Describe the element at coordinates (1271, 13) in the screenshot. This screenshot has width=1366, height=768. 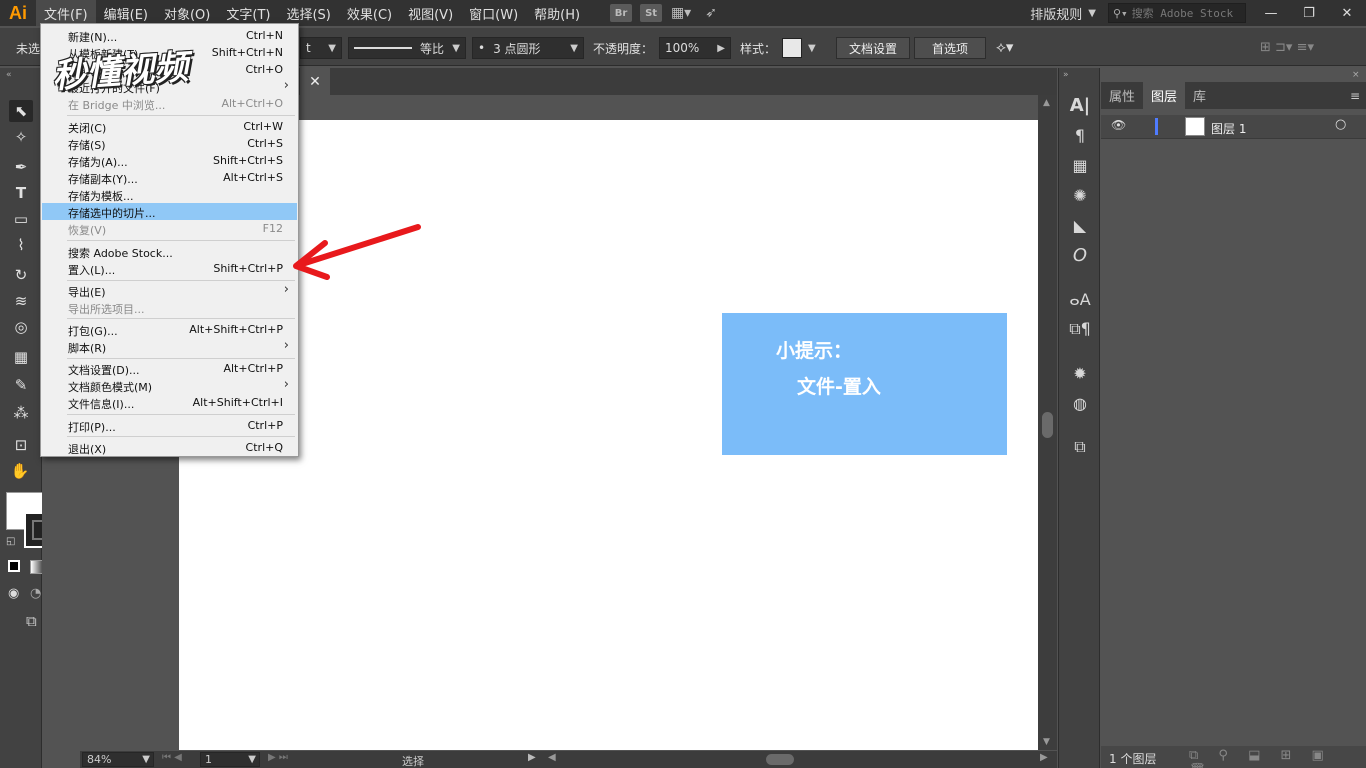
I see `minimize-icon: —` at that location.